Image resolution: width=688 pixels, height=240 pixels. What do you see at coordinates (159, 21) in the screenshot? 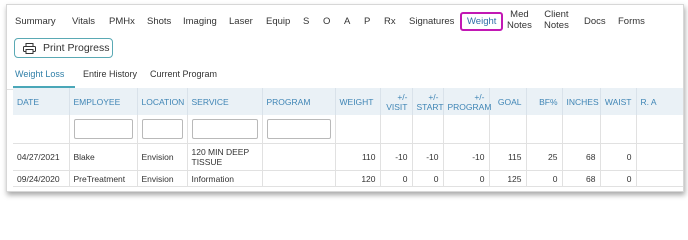
I see `nav-tab-shots: Shots` at bounding box center [159, 21].